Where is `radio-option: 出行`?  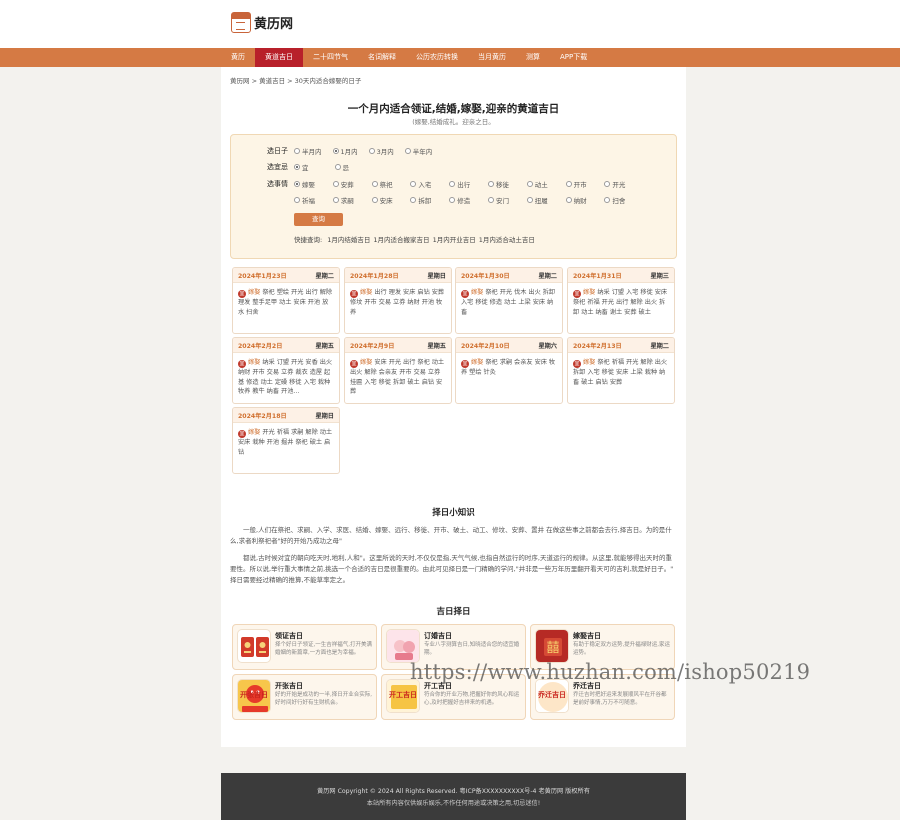 radio-option: 出行 is located at coordinates (468, 184).